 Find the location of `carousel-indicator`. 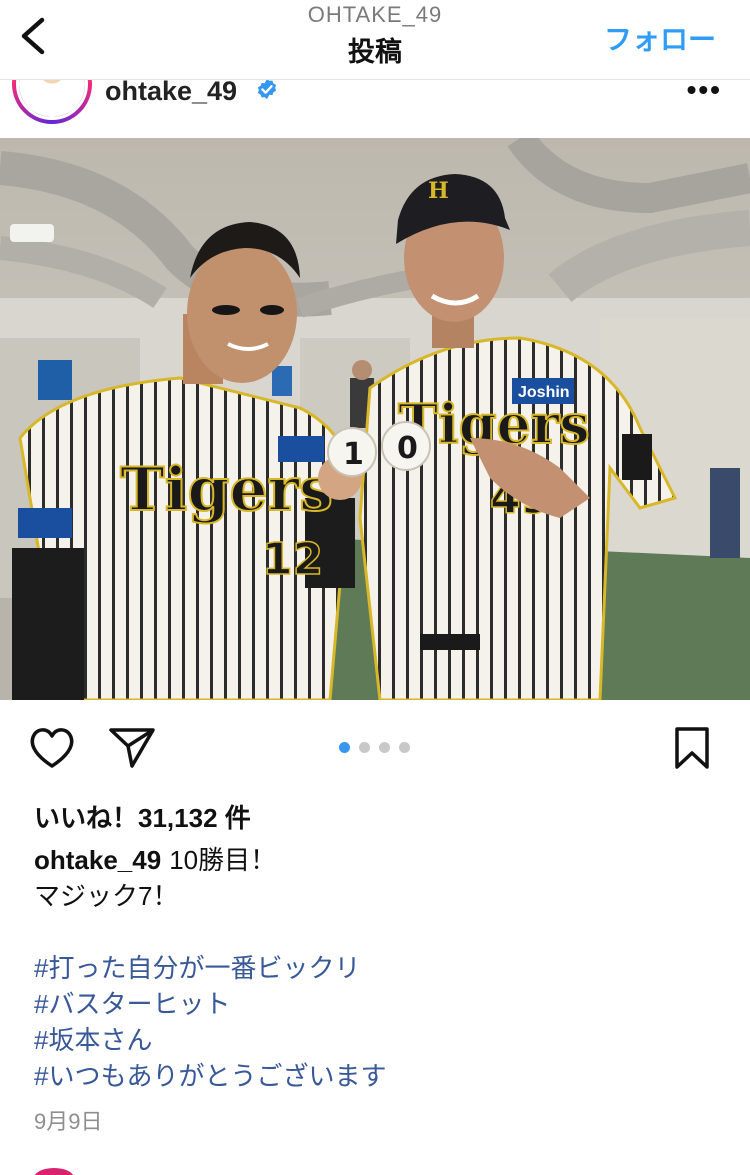

carousel-indicator is located at coordinates (379, 749).